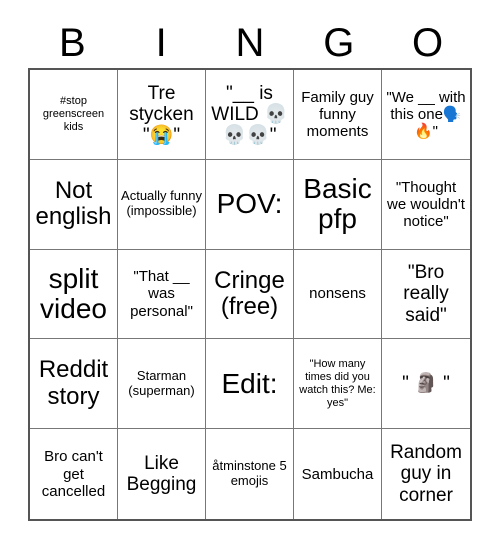 This screenshot has width=500, height=544. I want to click on bingo-cell: Reddit story, so click(74, 384).